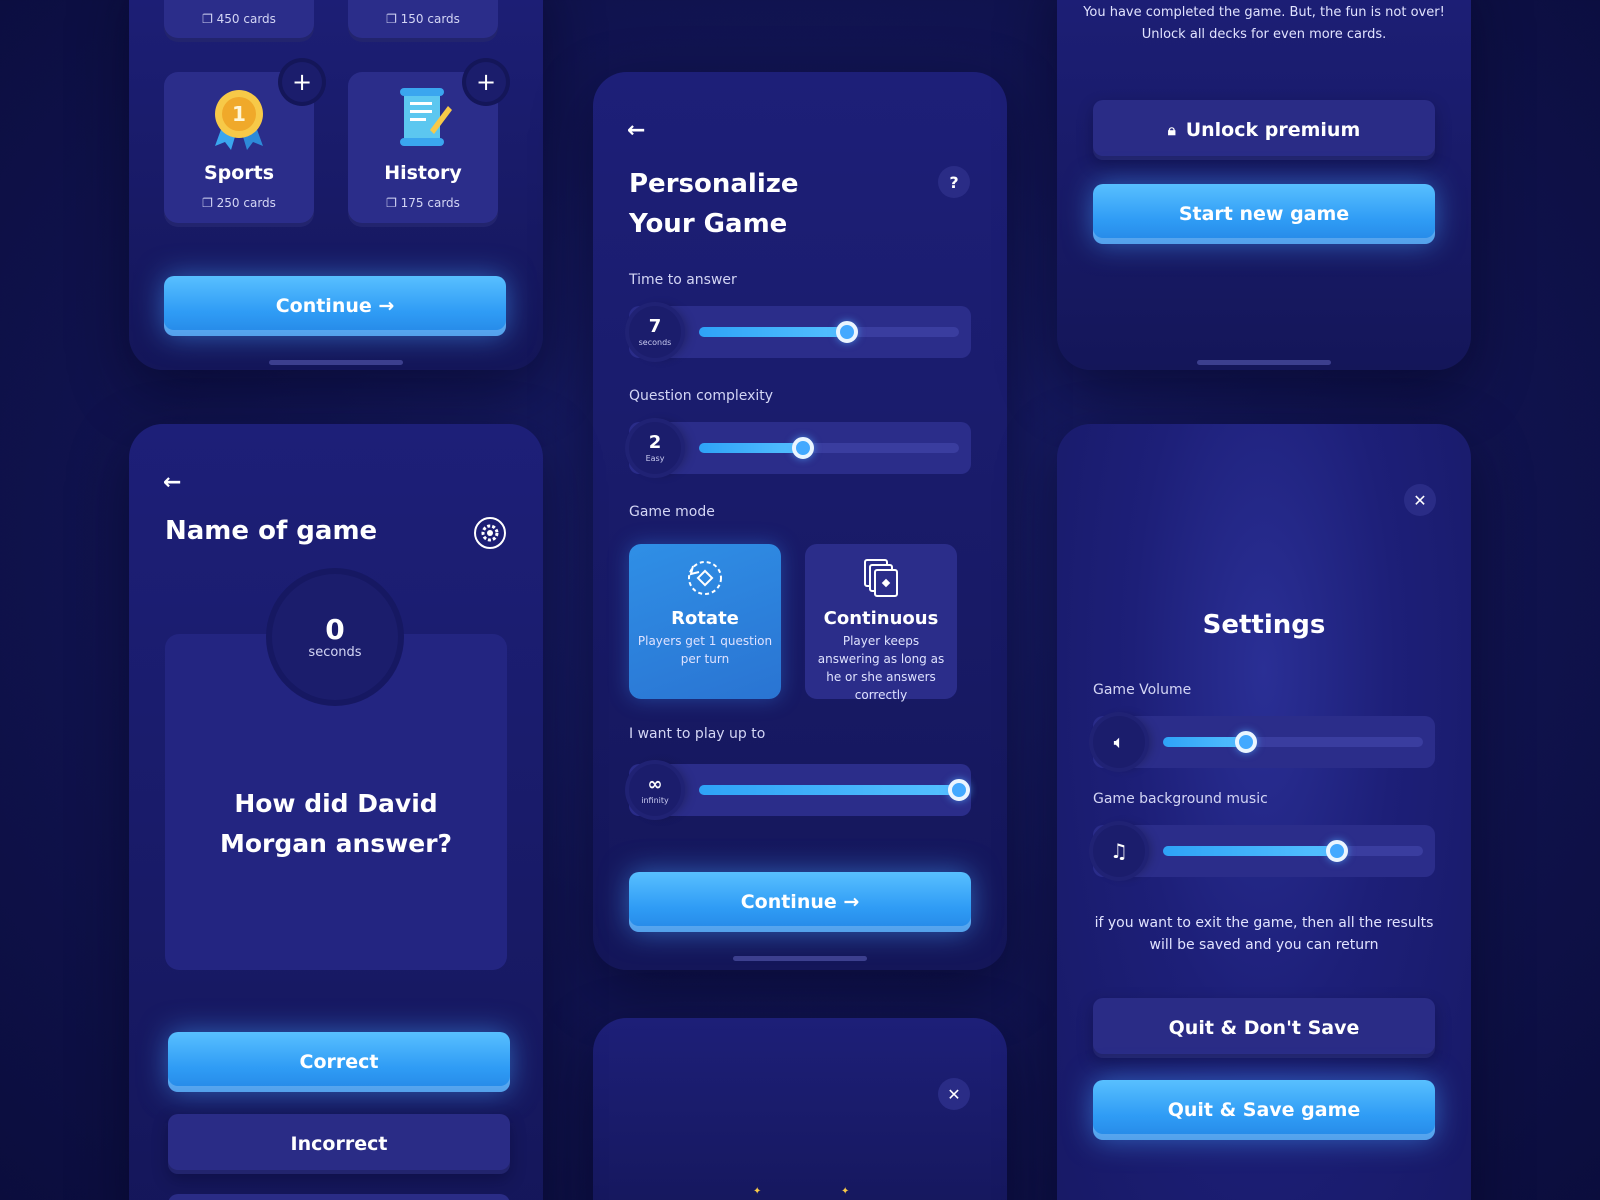 This screenshot has width=1600, height=1200. I want to click on deck-card-top-1: ❐ 450 cards, so click(239, 21).